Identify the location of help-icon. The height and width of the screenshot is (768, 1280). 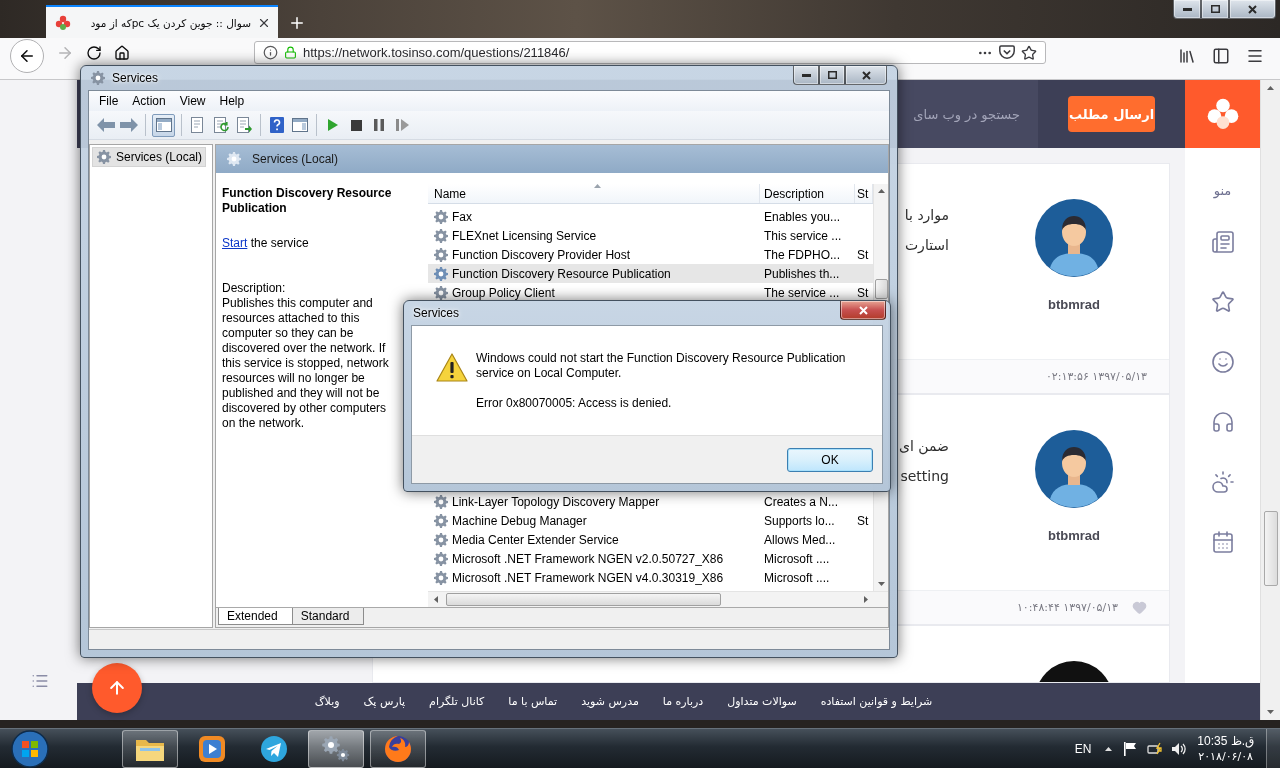
(277, 125).